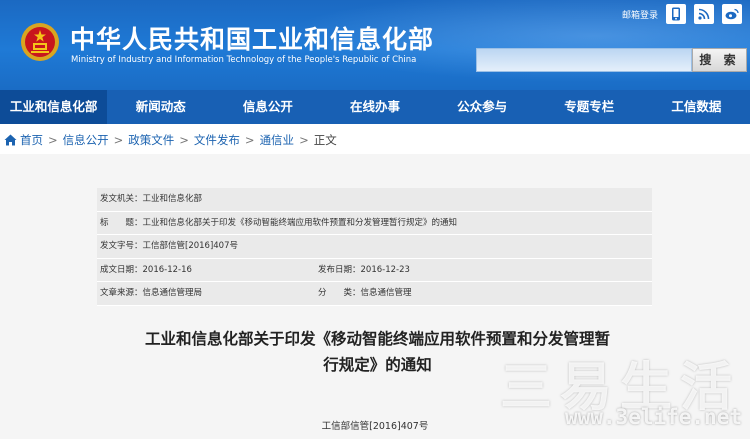 The image size is (750, 439). I want to click on info-doc-number: 发文字号：工信部信管[2016]407号, so click(169, 246).